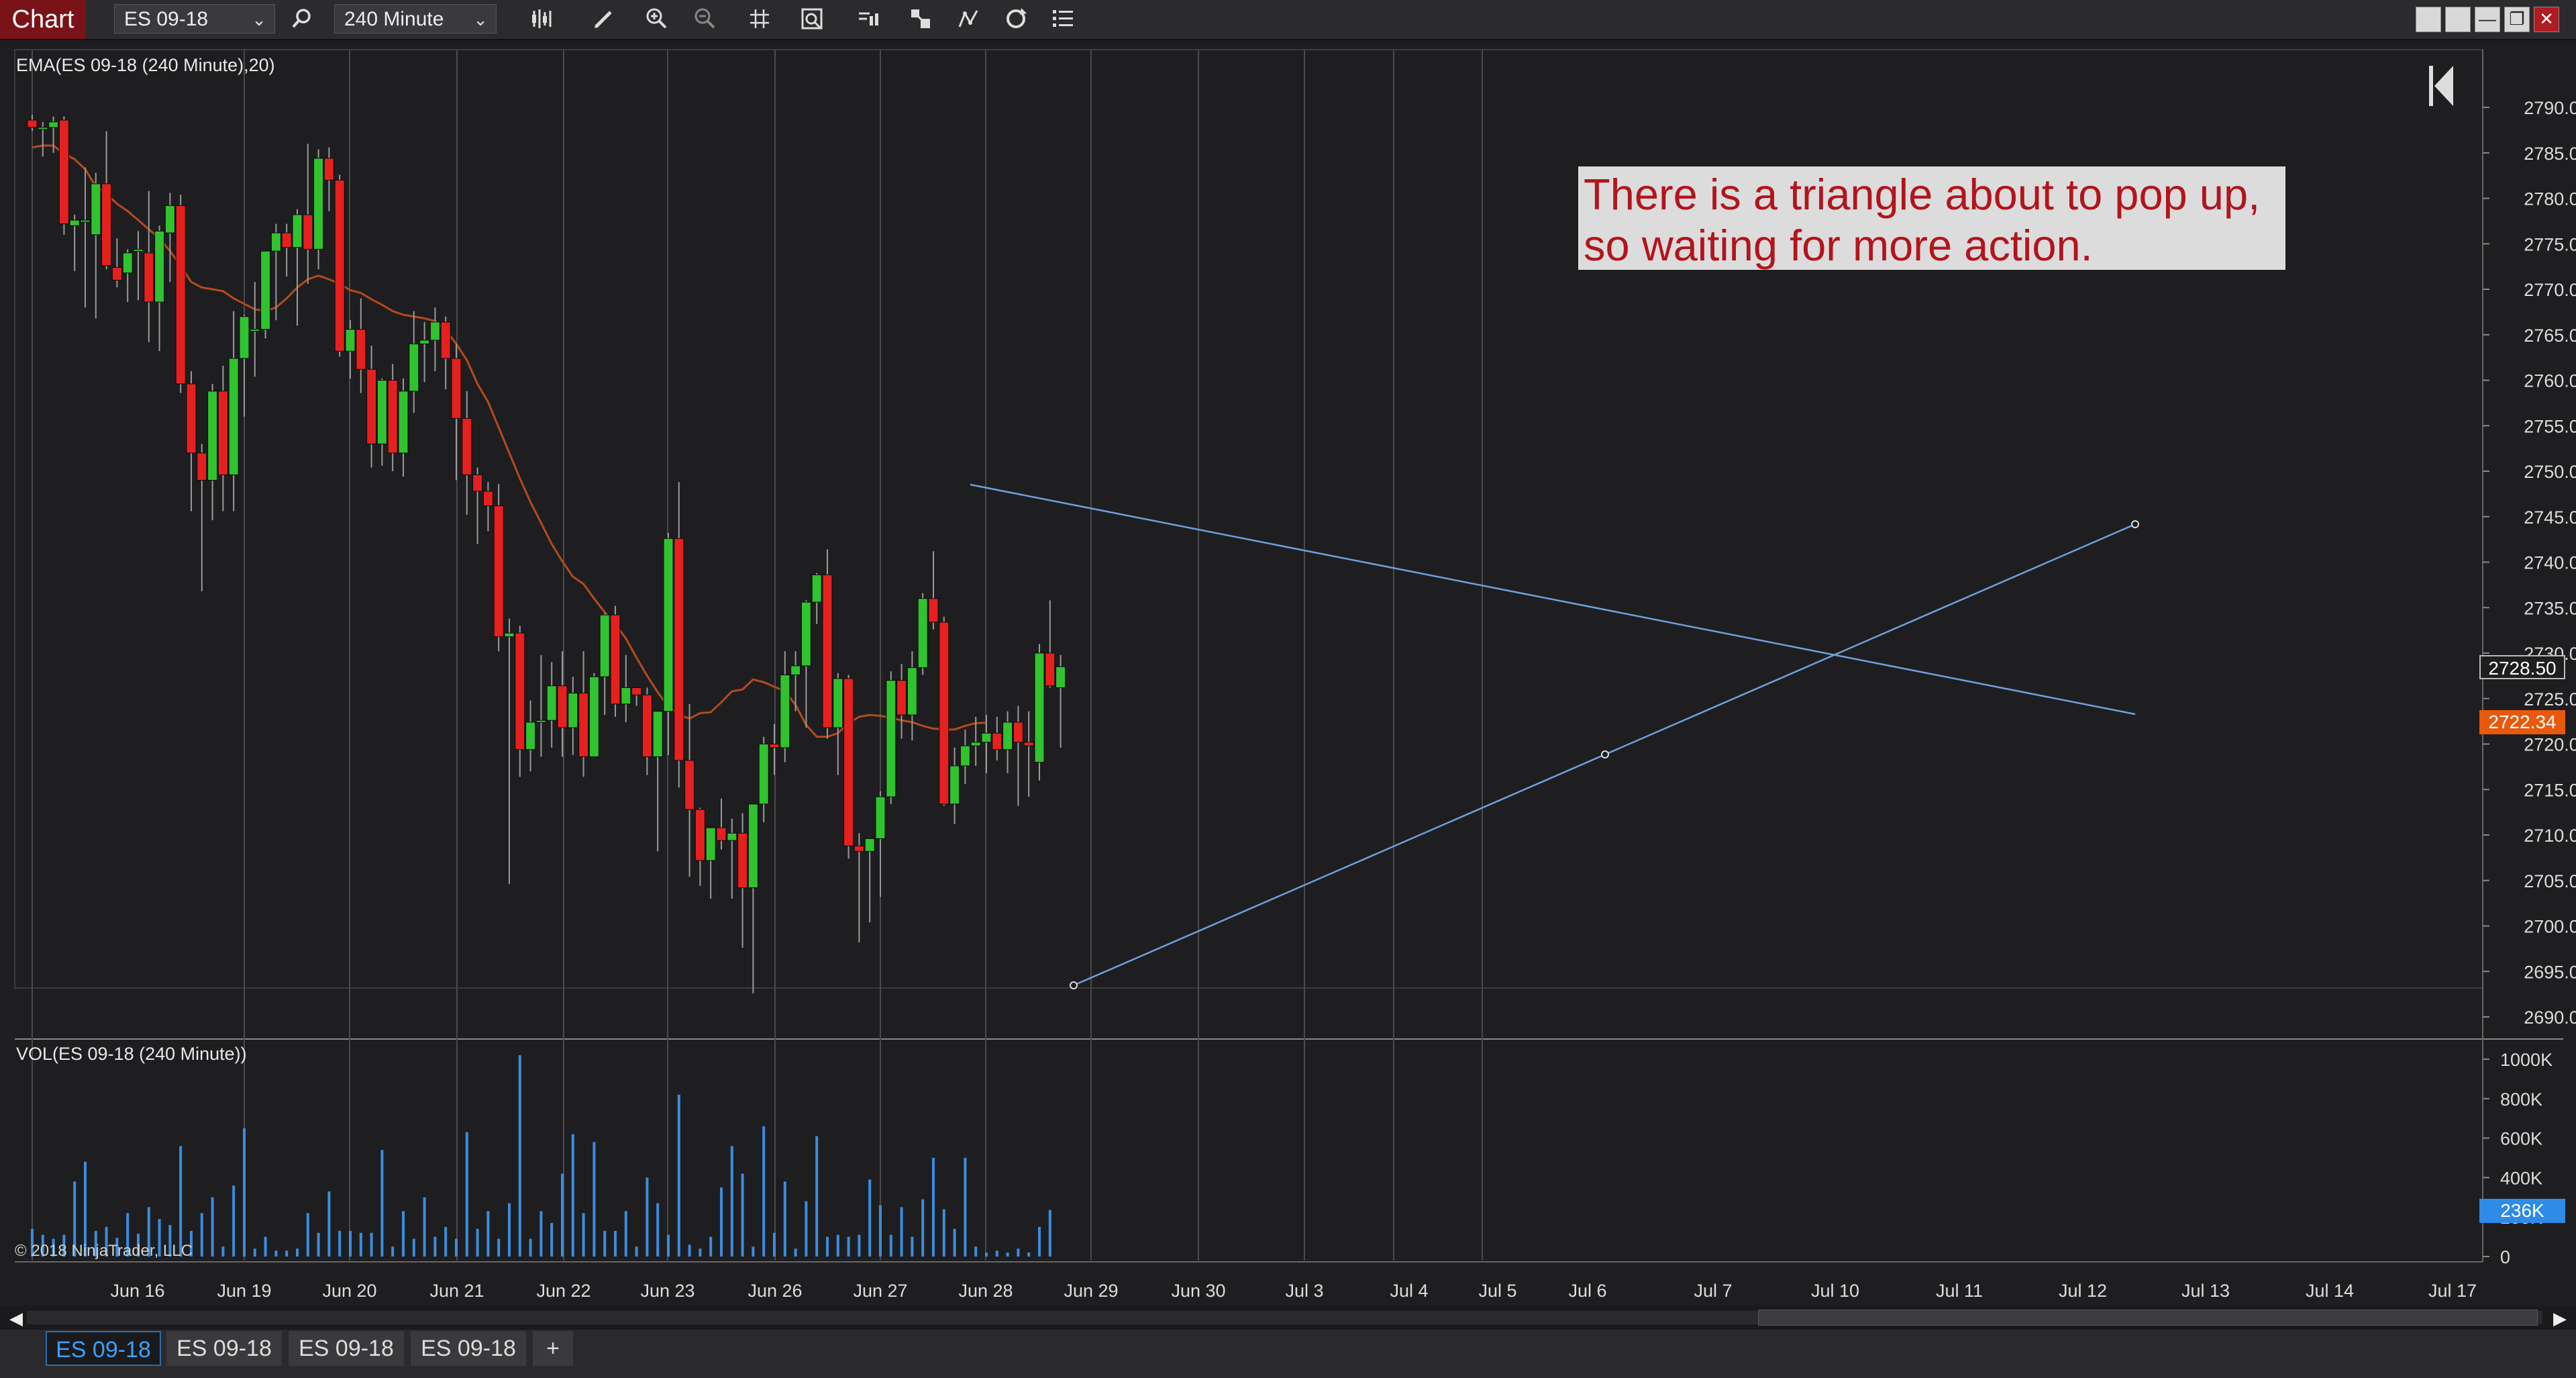 This screenshot has height=1378, width=2576. Describe the element at coordinates (1288, 1318) in the screenshot. I see `horizontal-scrollbar: ◀ ▶` at that location.